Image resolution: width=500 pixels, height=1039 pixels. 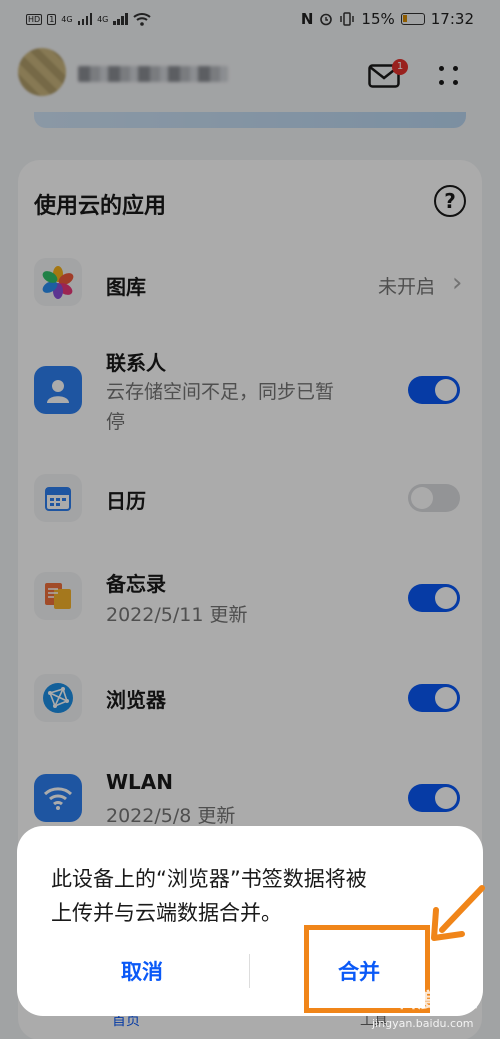 What do you see at coordinates (419, 1000) in the screenshot?
I see `watermark-brand: Bai百度经验` at bounding box center [419, 1000].